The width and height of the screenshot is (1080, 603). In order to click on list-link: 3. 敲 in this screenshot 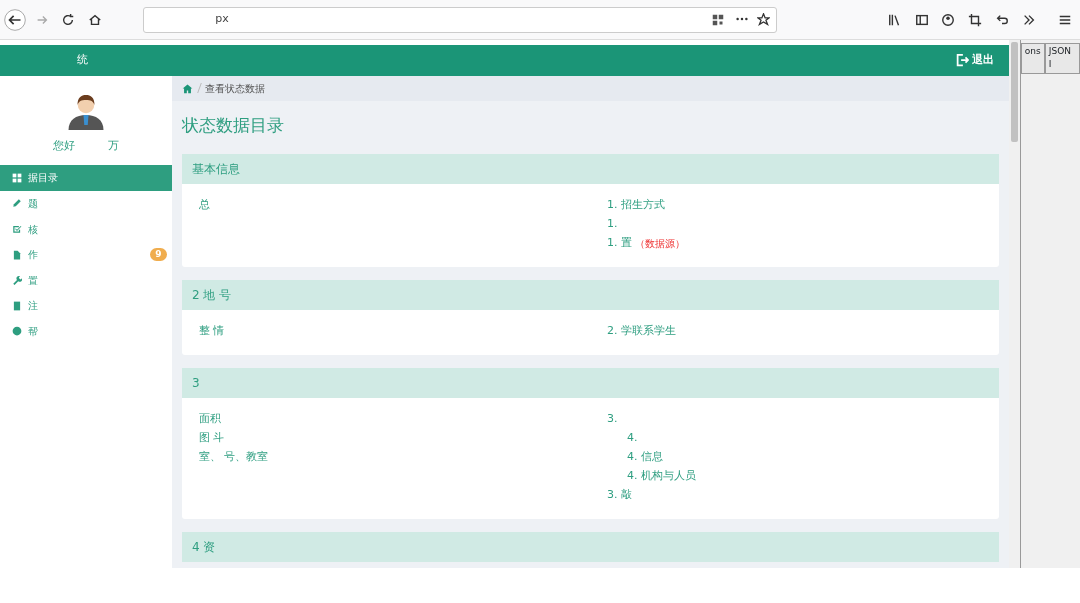, I will do `click(619, 495)`.